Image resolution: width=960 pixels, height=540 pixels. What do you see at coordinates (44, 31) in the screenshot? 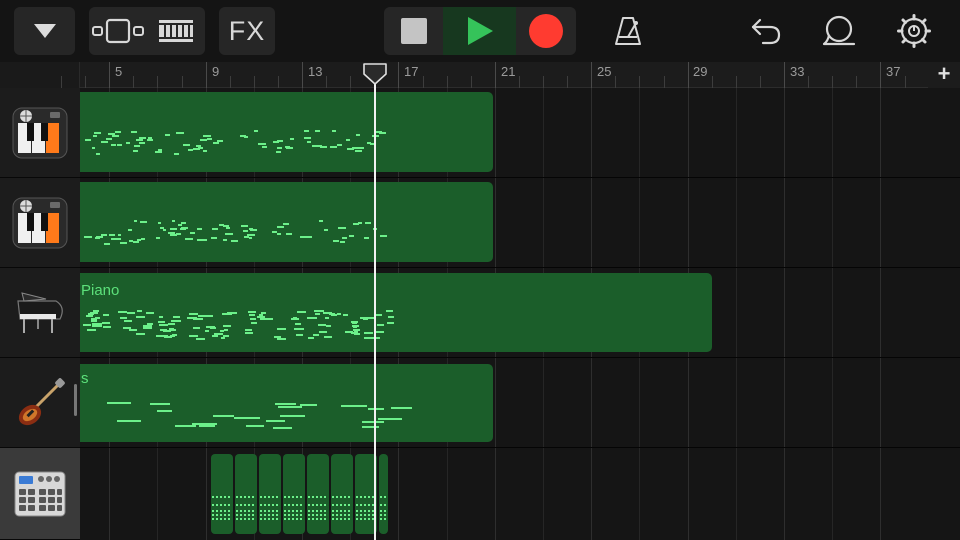
I see `browser-button` at bounding box center [44, 31].